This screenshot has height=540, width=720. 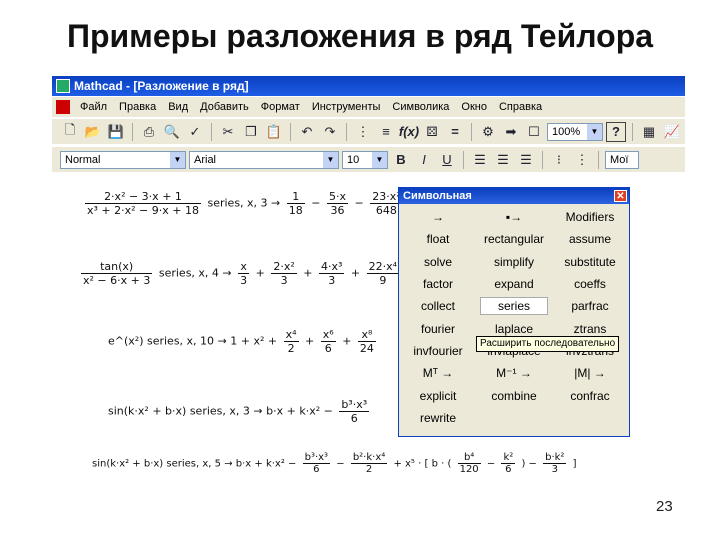 I want to click on cut-icon: ✂, so click(x=228, y=132).